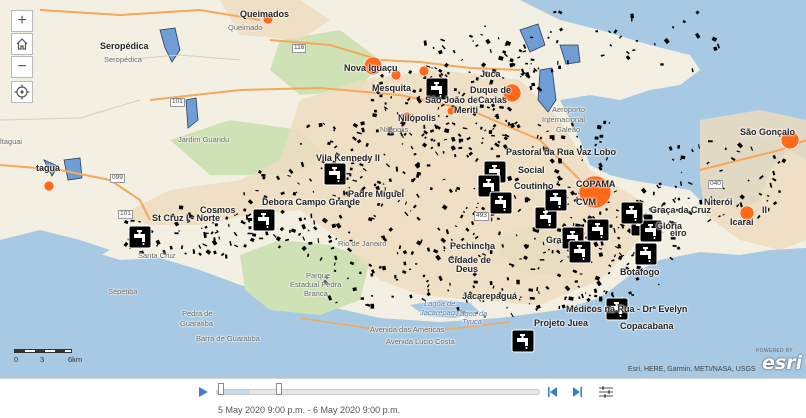 Image resolution: width=806 pixels, height=418 pixels. I want to click on attribution-text: Esri, HERE, Garmin, METI/NASA, USGS, so click(692, 369).